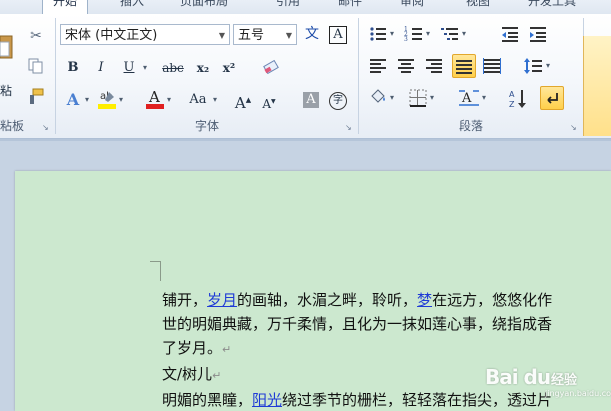 This screenshot has height=411, width=611. I want to click on scissors-icon: ✂, so click(36, 36).